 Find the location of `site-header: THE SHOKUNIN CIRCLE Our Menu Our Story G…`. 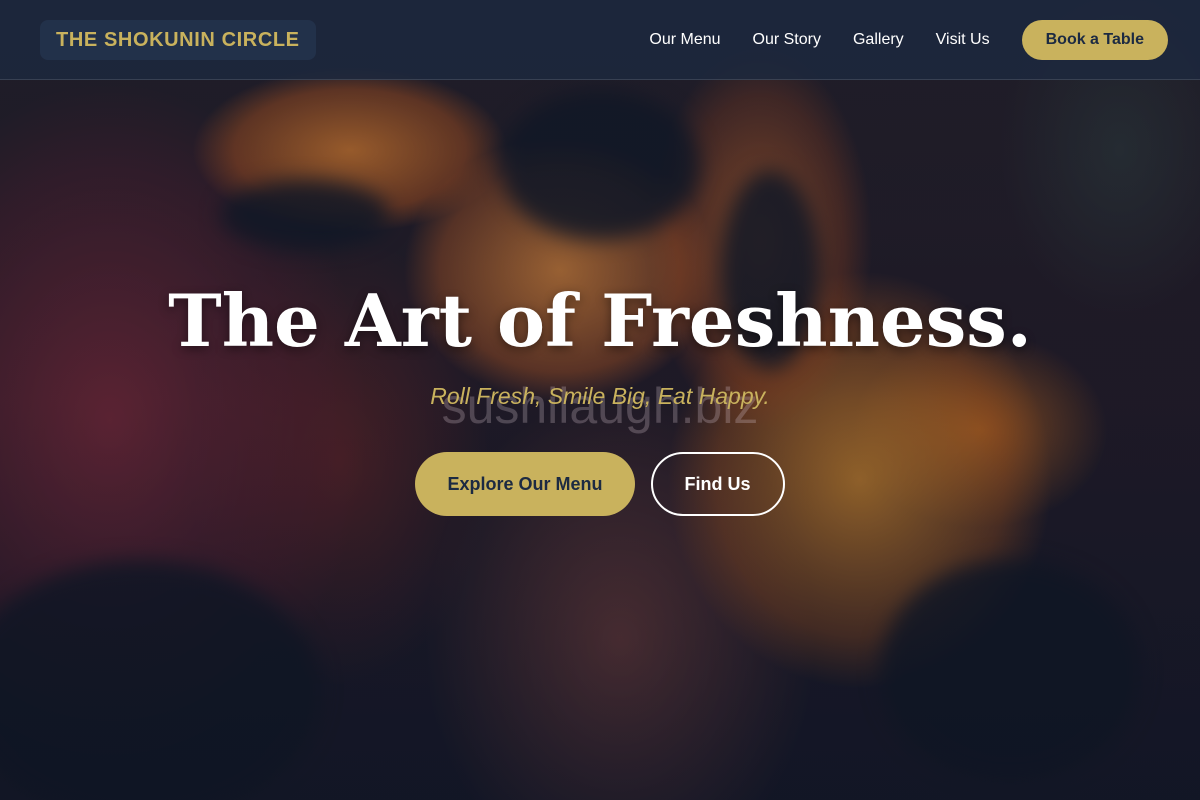

site-header: THE SHOKUNIN CIRCLE Our Menu Our Story G… is located at coordinates (600, 40).